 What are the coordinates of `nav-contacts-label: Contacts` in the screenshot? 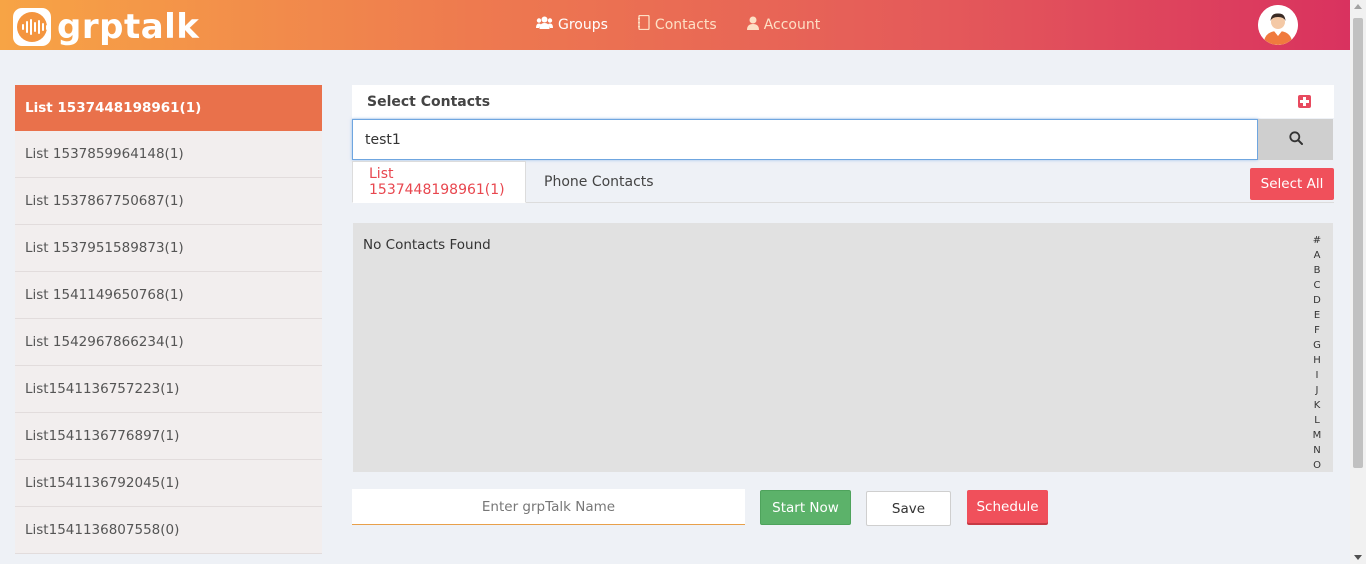 It's located at (685, 24).